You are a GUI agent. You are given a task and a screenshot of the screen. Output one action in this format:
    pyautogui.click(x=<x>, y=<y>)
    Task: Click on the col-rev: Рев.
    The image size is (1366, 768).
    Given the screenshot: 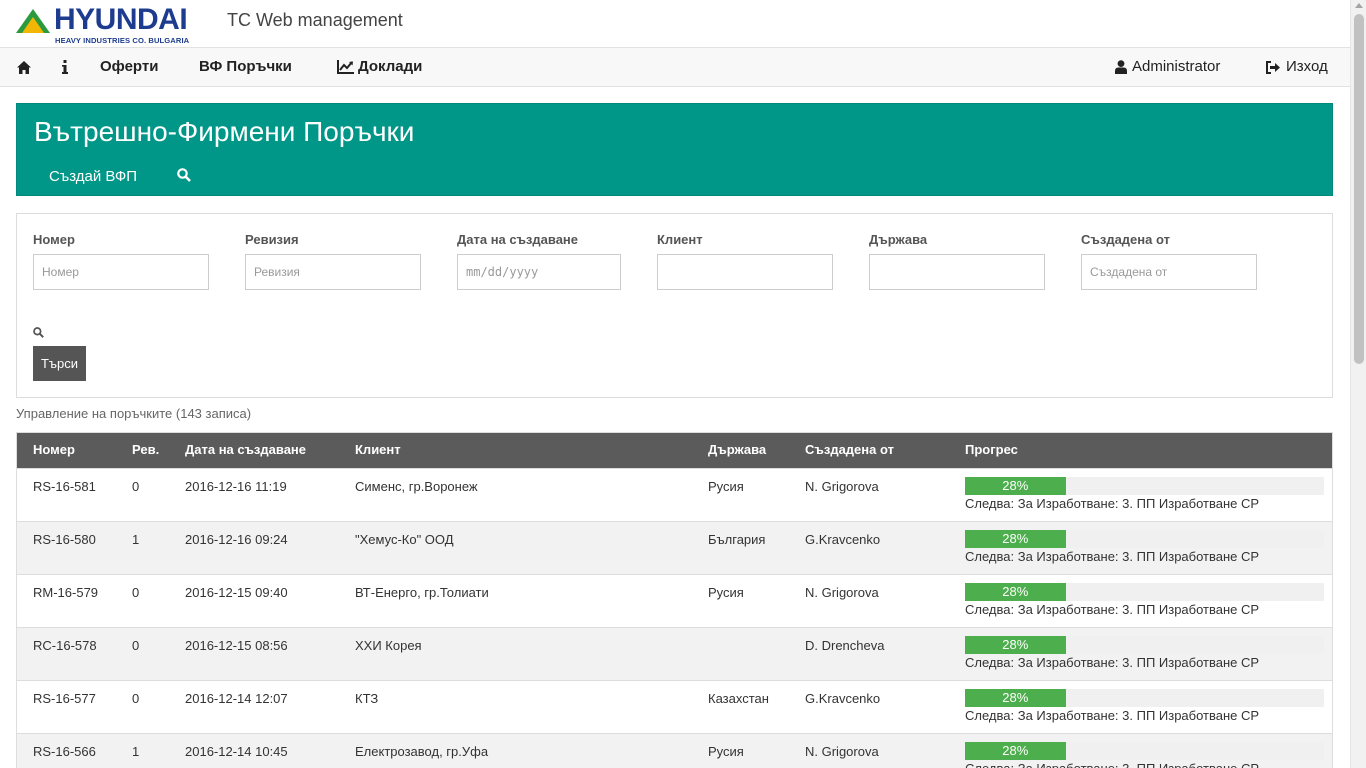 What is the action you would take?
    pyautogui.click(x=145, y=449)
    